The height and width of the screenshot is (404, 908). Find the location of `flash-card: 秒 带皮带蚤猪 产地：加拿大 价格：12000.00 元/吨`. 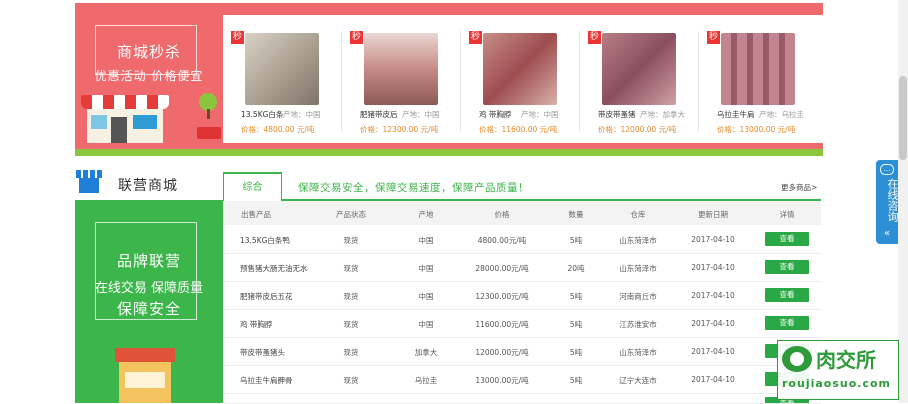

flash-card: 秒 带皮带蚤猪 产地：加拿大 价格：12000.00 元/吨 is located at coordinates (639, 79).